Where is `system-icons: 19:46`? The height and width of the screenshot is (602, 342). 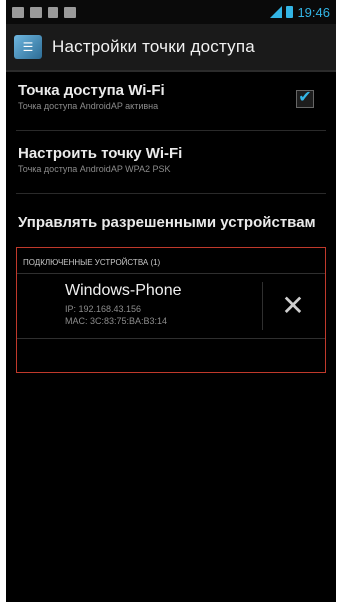 system-icons: 19:46 is located at coordinates (300, 12).